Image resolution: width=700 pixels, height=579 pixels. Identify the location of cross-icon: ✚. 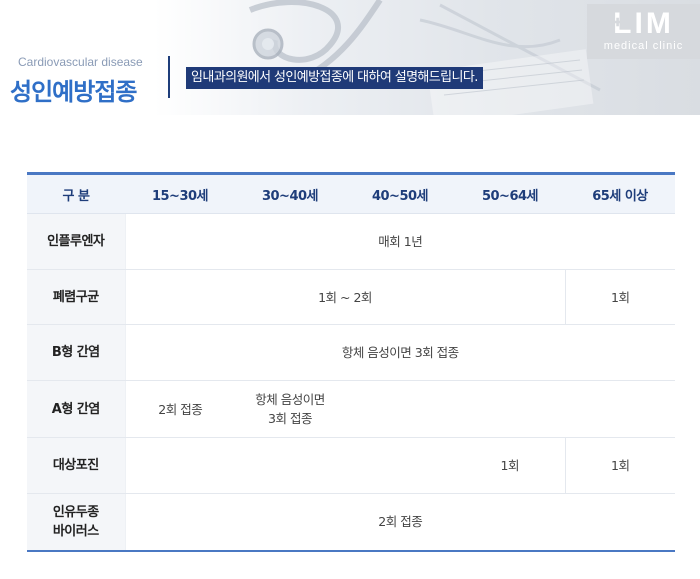
(618, 23).